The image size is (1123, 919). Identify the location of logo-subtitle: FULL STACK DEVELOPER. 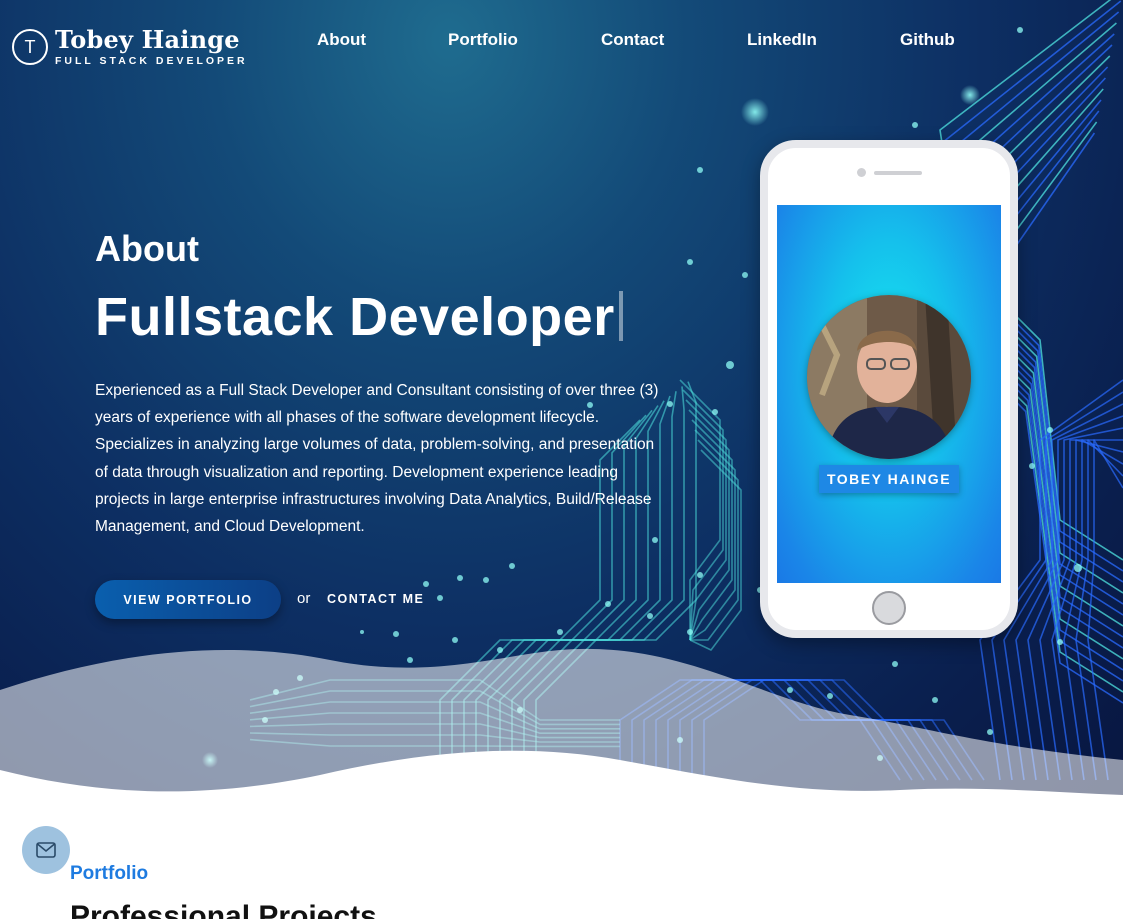
(151, 61).